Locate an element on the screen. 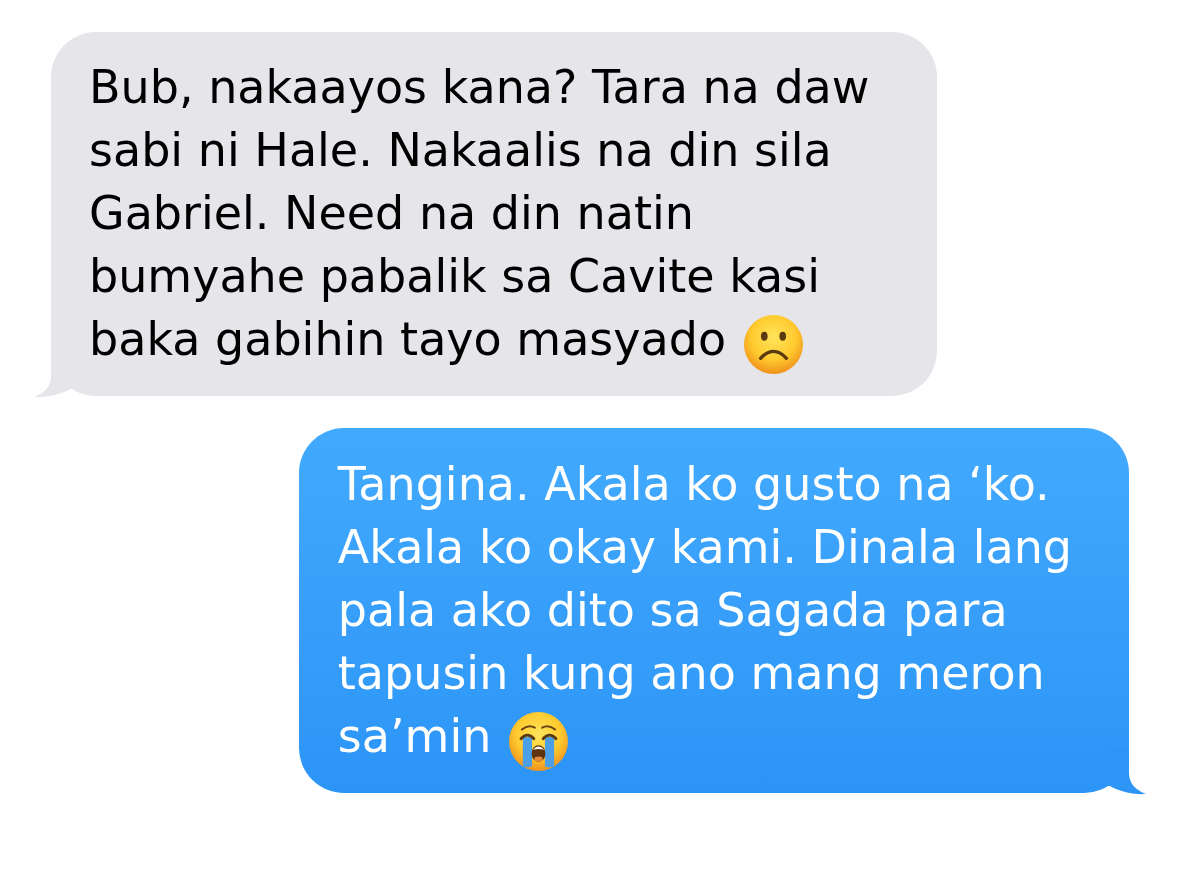 The image size is (1179, 876). crying-face-icon is located at coordinates (539, 741).